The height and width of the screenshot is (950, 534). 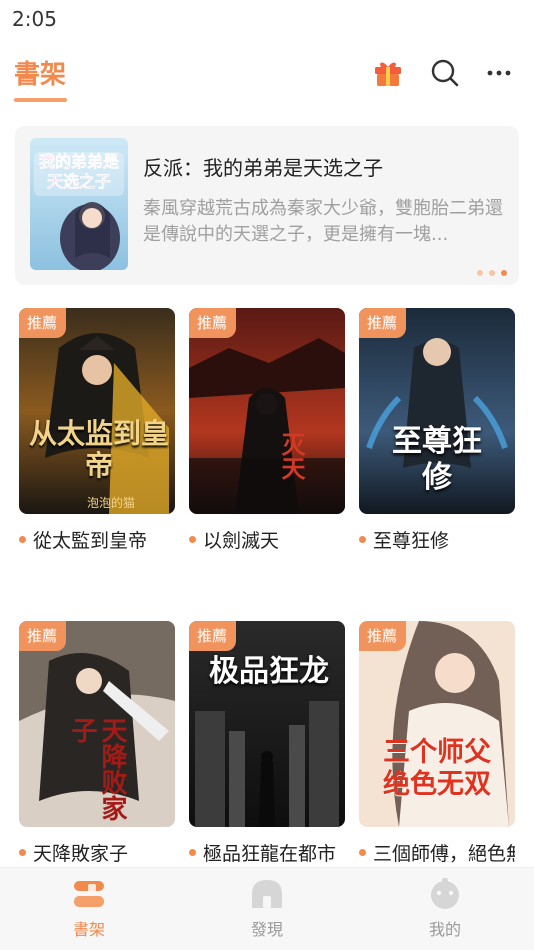 I want to click on tab-discover: 發現, so click(x=267, y=909).